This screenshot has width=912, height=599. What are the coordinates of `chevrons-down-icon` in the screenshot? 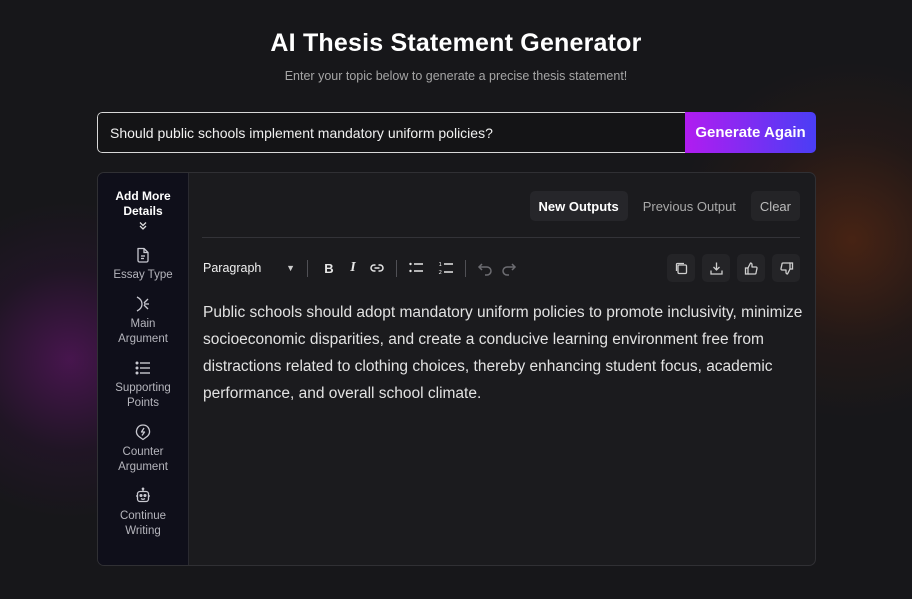 It's located at (142, 227).